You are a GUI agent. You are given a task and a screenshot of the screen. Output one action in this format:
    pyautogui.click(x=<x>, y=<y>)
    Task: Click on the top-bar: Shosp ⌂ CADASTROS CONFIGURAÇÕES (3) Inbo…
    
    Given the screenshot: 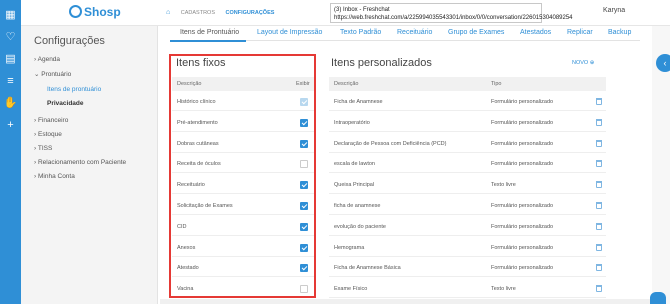 What is the action you would take?
    pyautogui.click(x=345, y=13)
    